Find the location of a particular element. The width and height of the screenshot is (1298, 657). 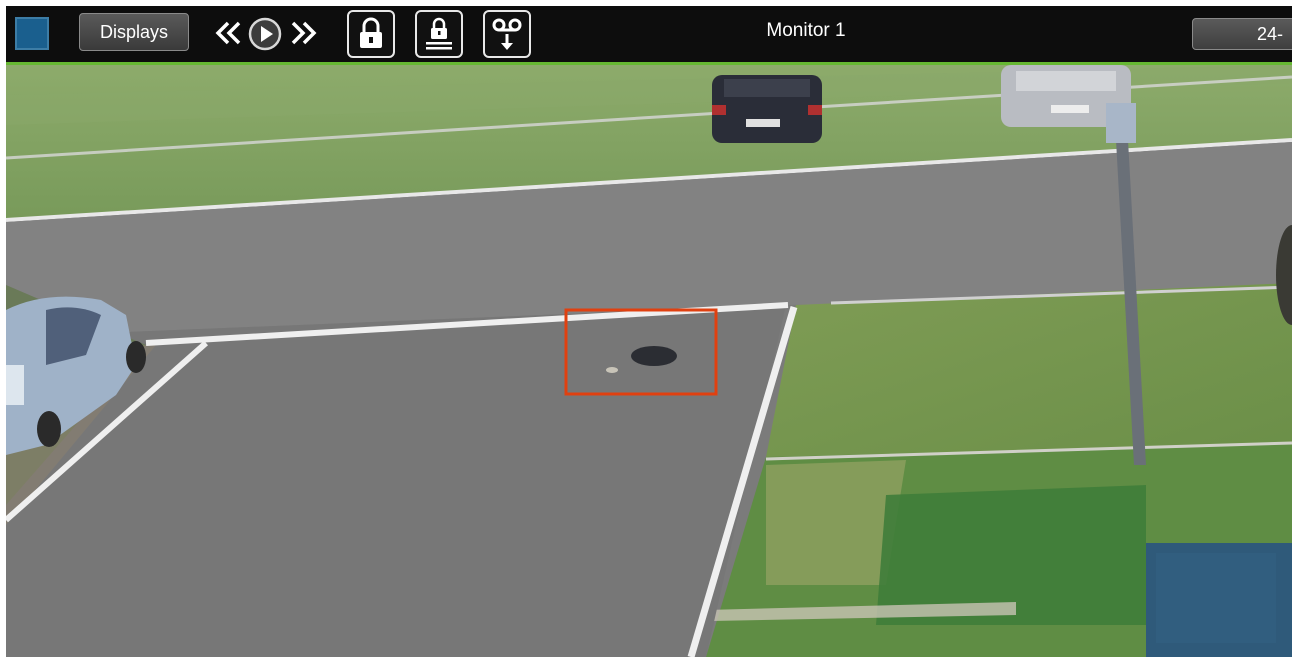

tape-export-button is located at coordinates (507, 34).